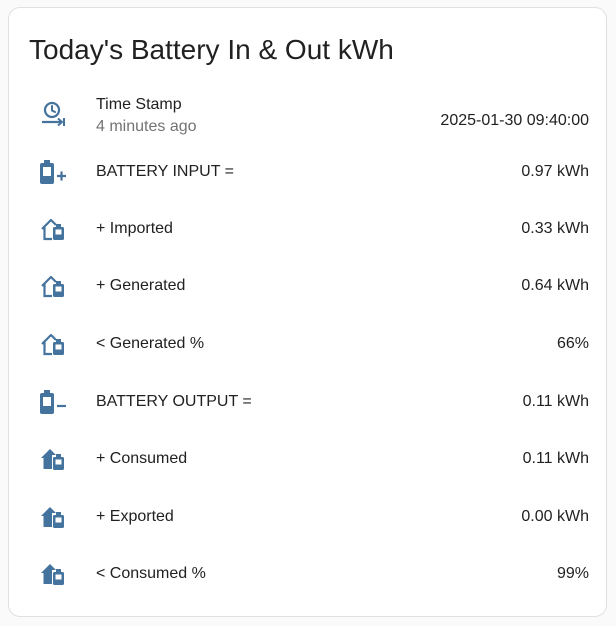  What do you see at coordinates (308, 574) in the screenshot?
I see `entity-row-consumed-percent: < Consumed % 99%` at bounding box center [308, 574].